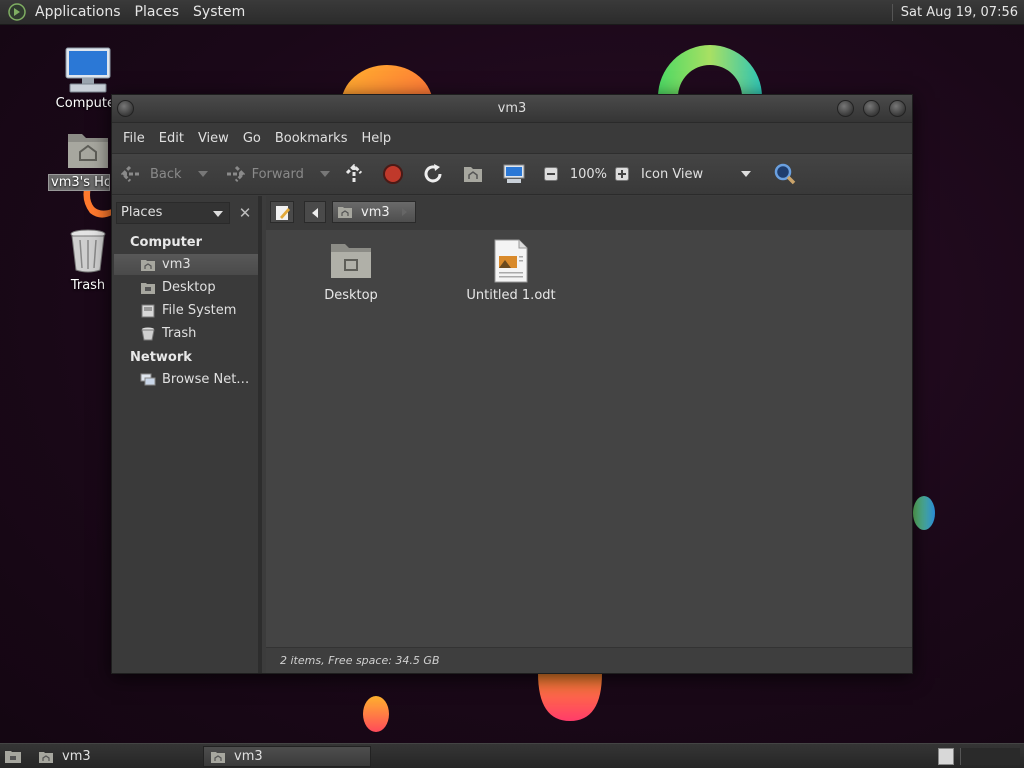  I want to click on taskbar-item-active: vm3, so click(287, 756).